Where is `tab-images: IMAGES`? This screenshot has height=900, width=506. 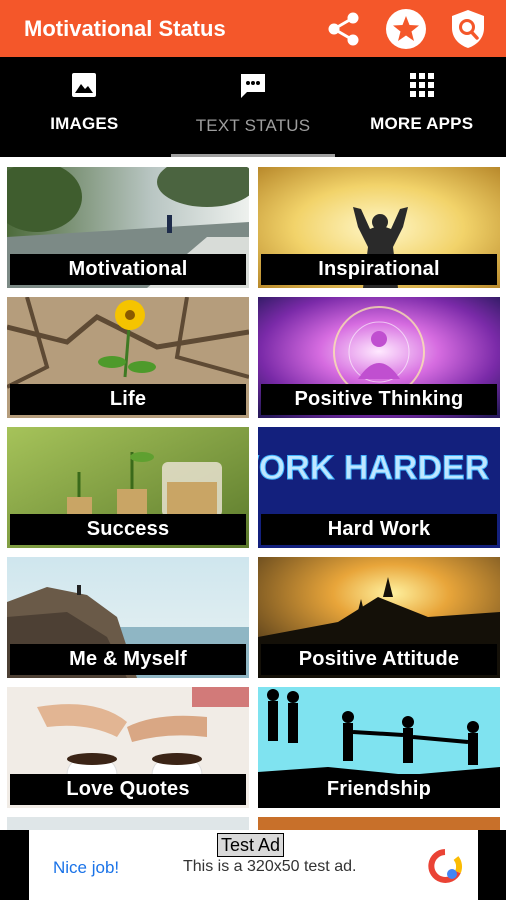
tab-images: IMAGES is located at coordinates (84, 107).